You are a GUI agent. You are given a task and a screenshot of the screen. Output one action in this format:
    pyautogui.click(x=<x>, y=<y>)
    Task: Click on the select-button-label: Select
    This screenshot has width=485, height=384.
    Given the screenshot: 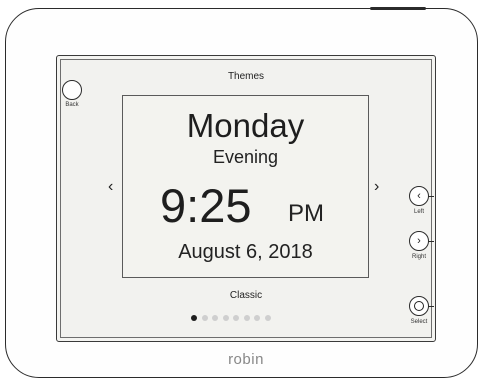 What is the action you would take?
    pyautogui.click(x=419, y=322)
    